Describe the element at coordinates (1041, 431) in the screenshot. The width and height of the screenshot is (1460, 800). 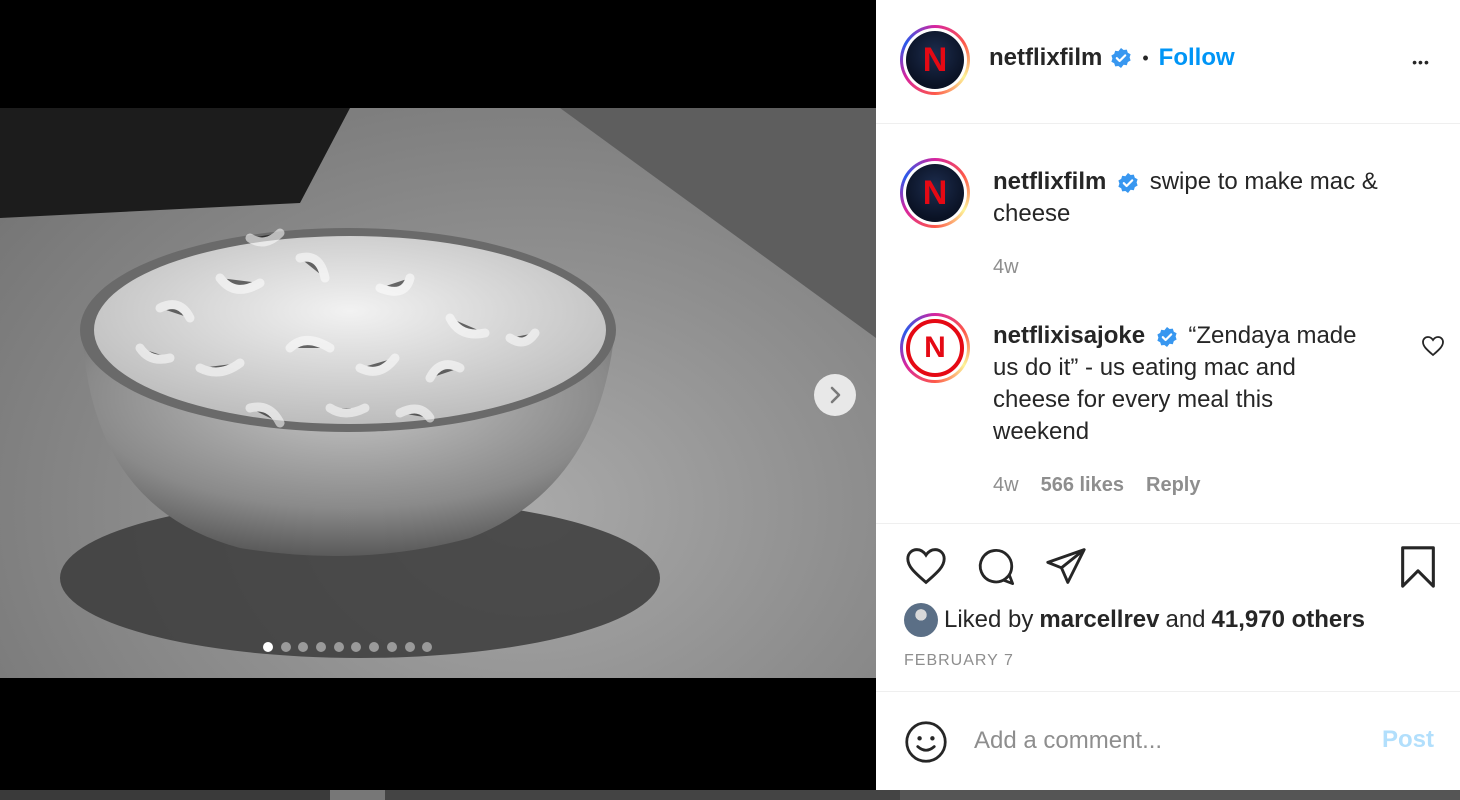
I see `comment-text-line4: weekend` at that location.